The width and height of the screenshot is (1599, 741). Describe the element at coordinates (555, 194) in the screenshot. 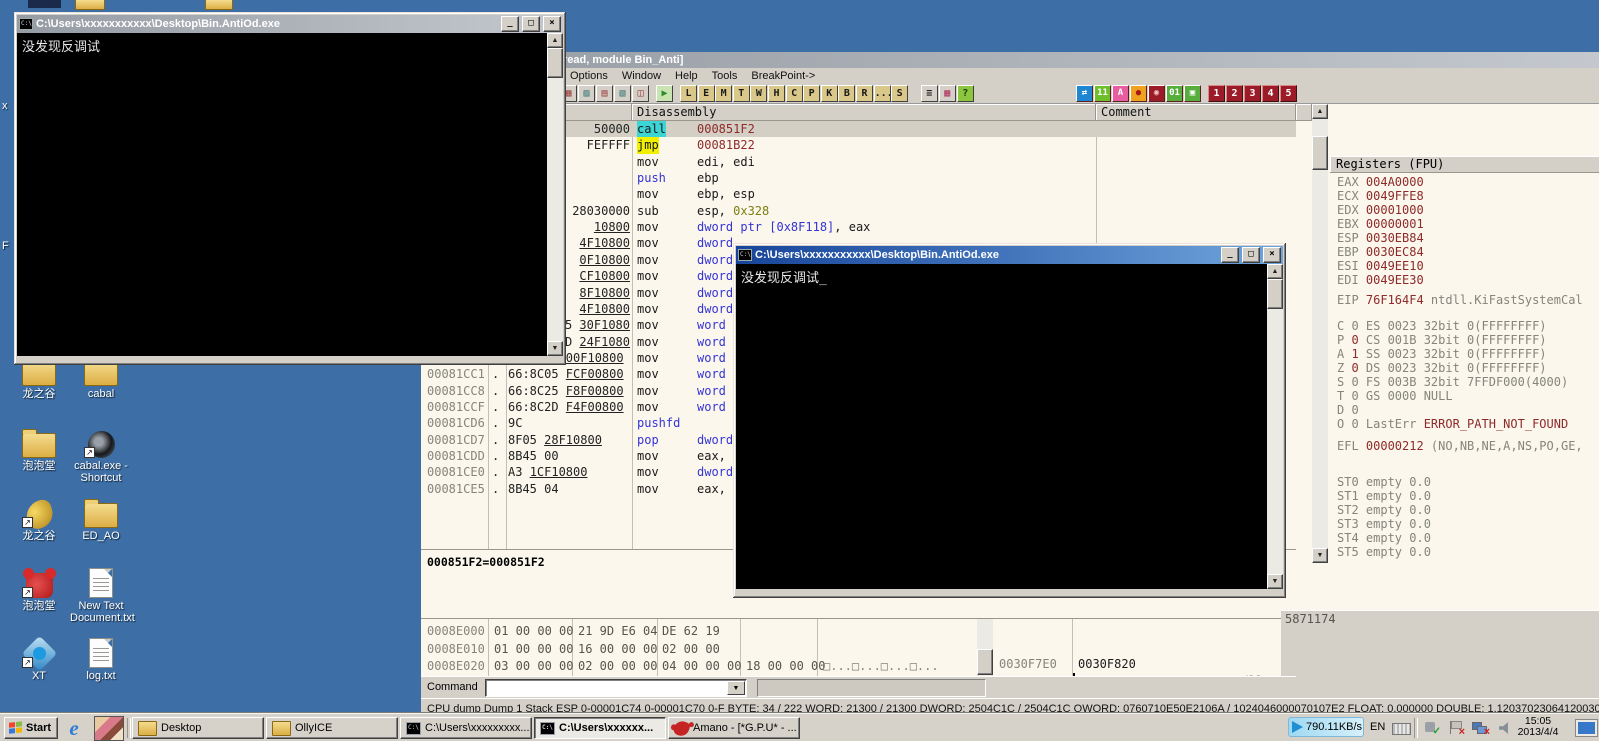

I see `console1-scrollbar: ▲ ▼` at that location.